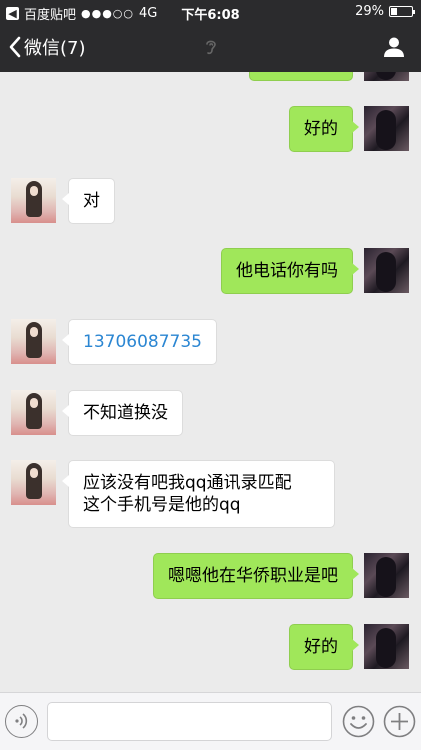  What do you see at coordinates (256, 576) in the screenshot?
I see `message-bubble-sent: 嗯嗯他在华侨职业是吧` at bounding box center [256, 576].